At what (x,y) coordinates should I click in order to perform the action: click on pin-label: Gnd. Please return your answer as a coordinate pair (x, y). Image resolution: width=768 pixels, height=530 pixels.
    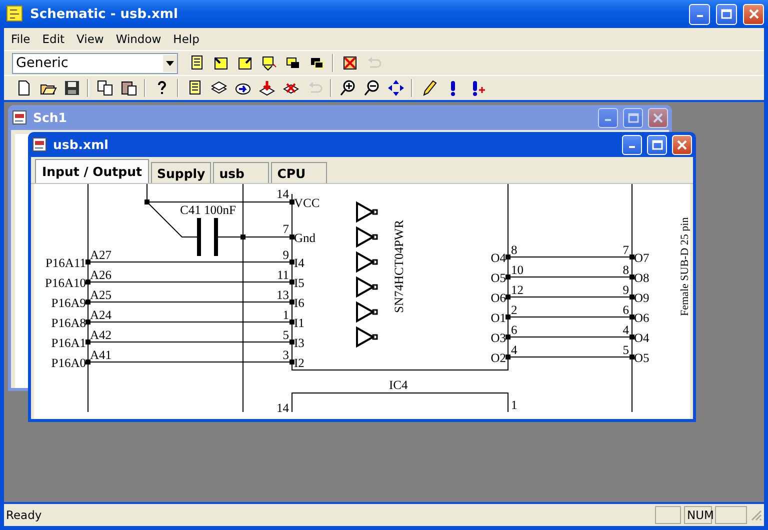
    Looking at the image, I should click on (305, 238).